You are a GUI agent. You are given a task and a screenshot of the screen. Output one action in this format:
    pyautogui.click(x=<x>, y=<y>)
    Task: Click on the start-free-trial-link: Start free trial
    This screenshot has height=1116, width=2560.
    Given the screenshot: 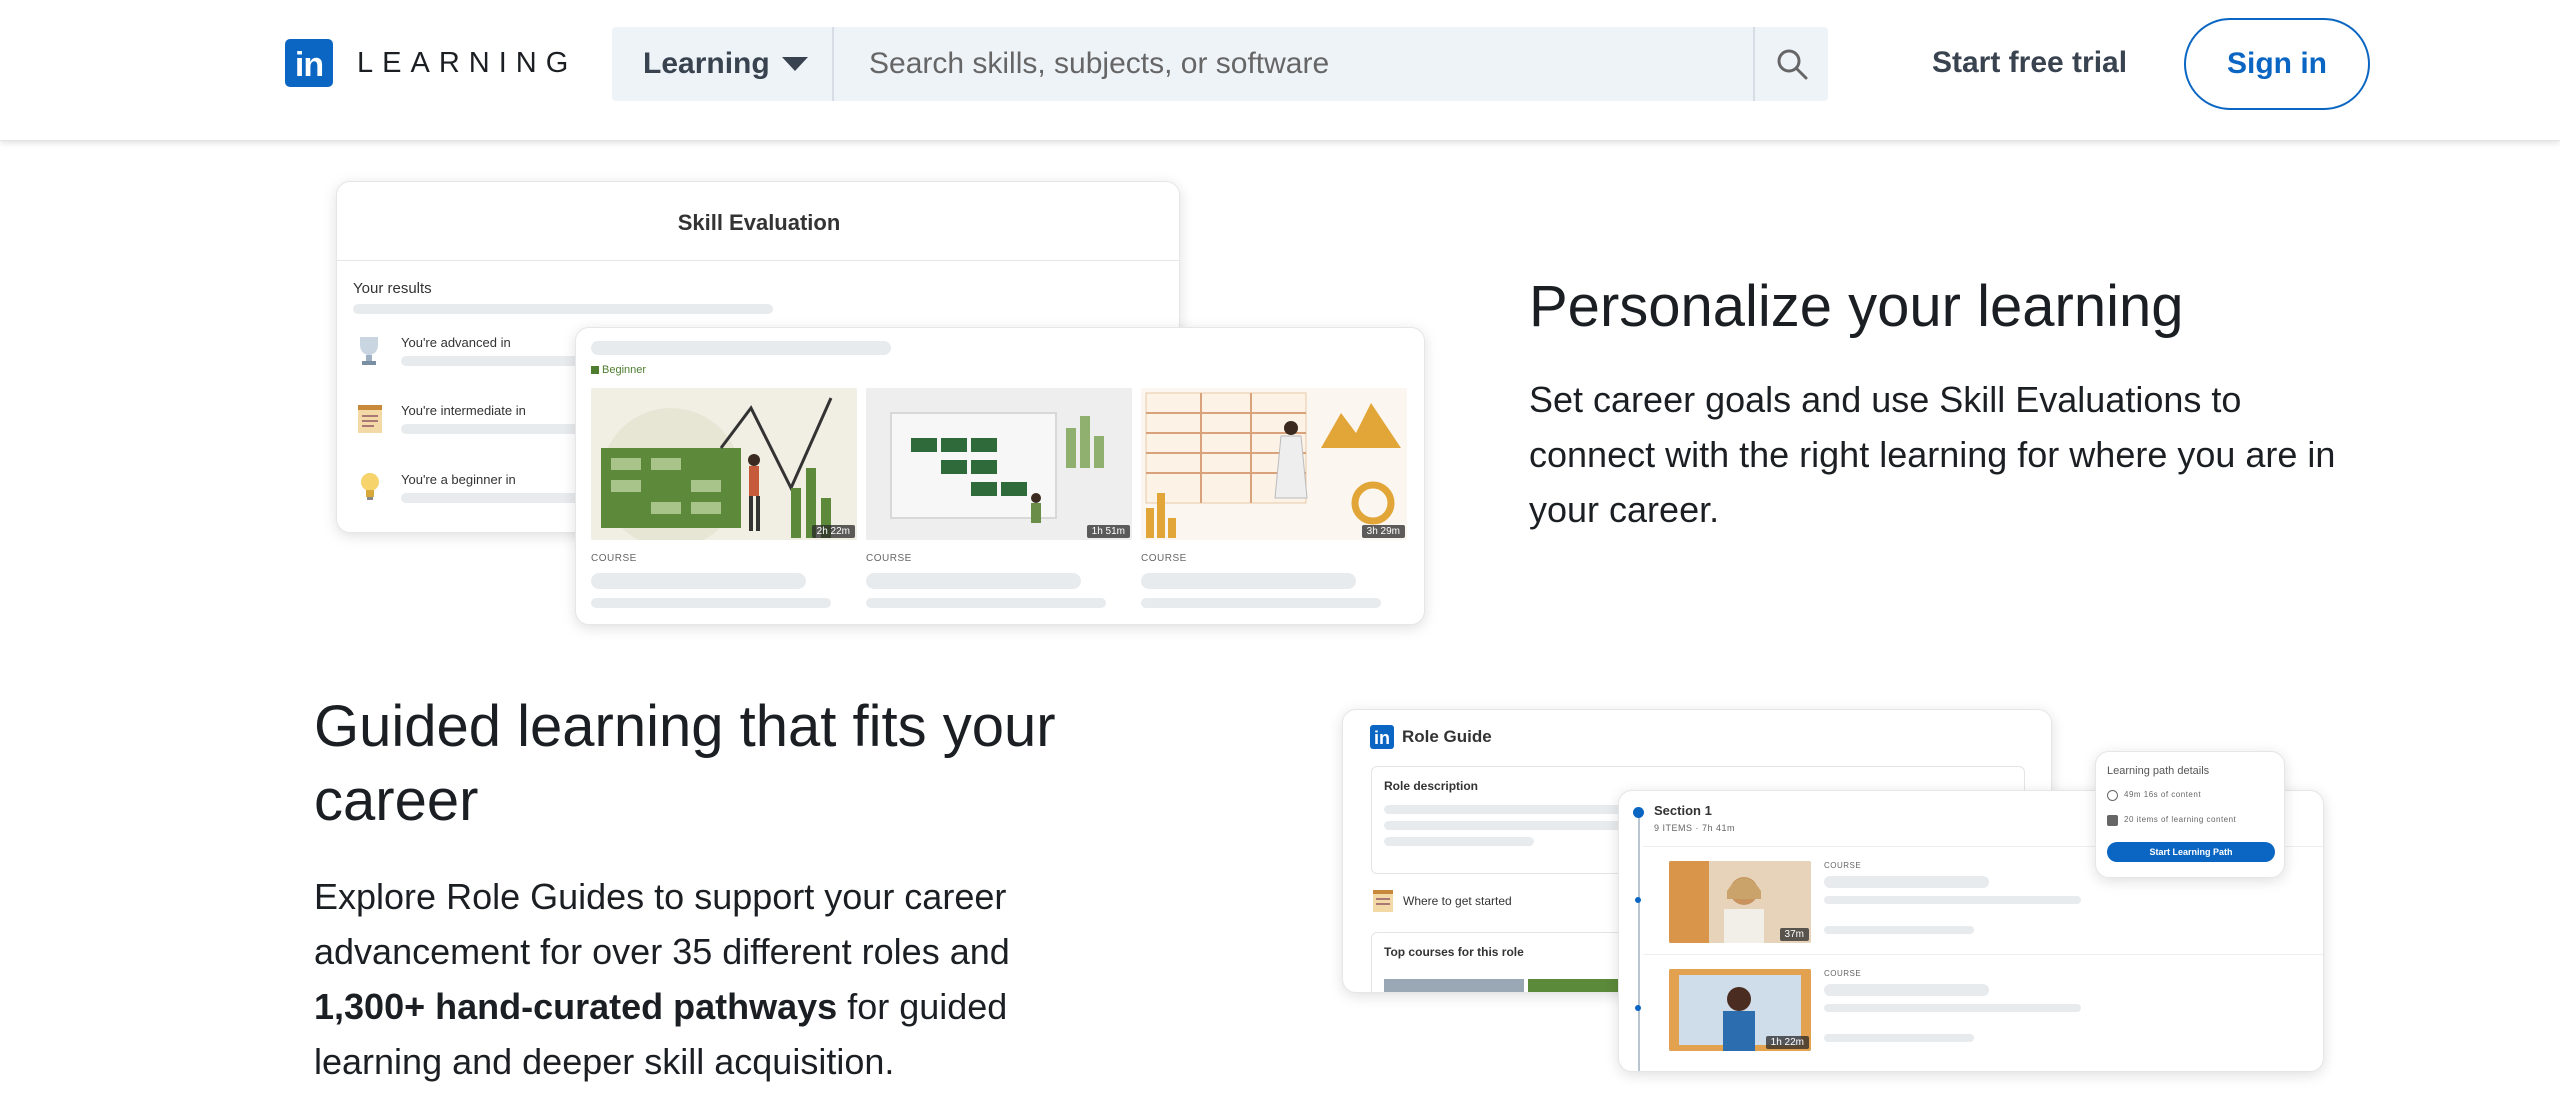 What is the action you would take?
    pyautogui.click(x=2029, y=63)
    